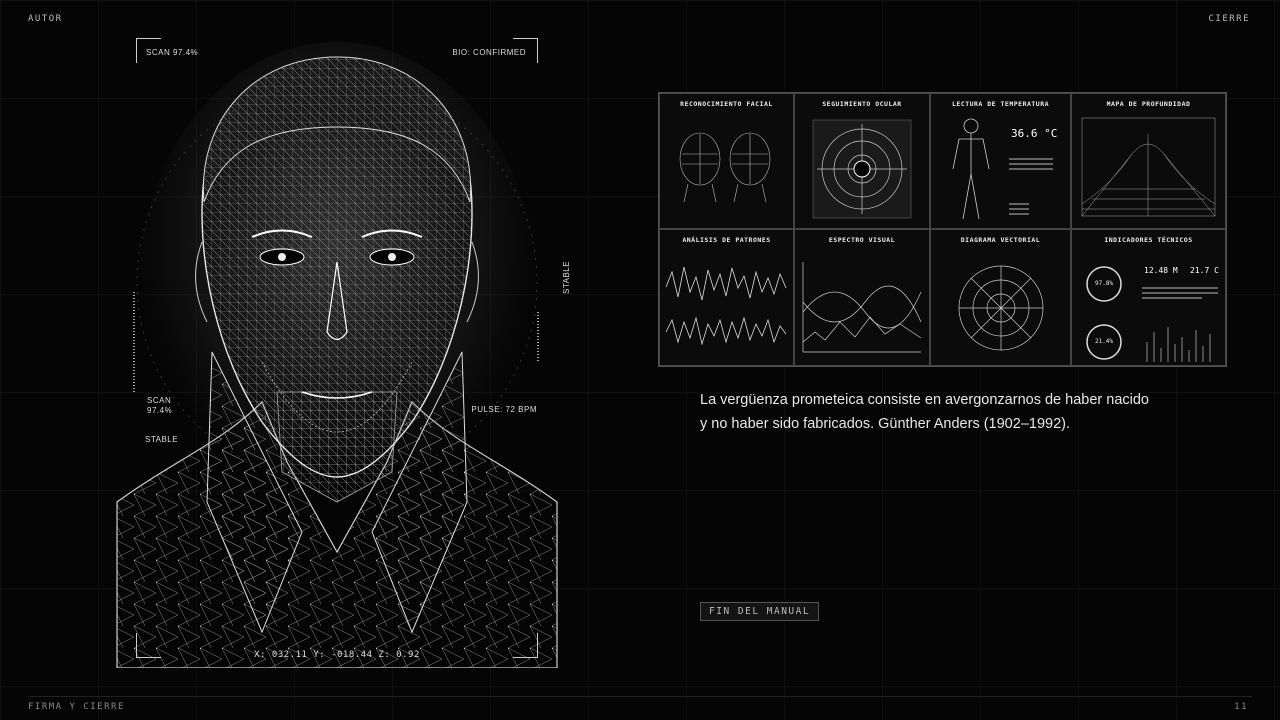  Describe the element at coordinates (76, 707) in the screenshot. I see `footer-section-label: FIRMA Y CIERRE` at that location.